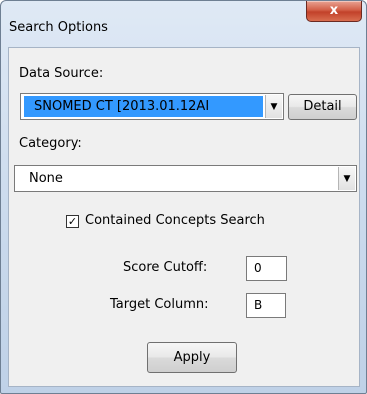  Describe the element at coordinates (61, 73) in the screenshot. I see `data-source-label: Data Source:` at that location.